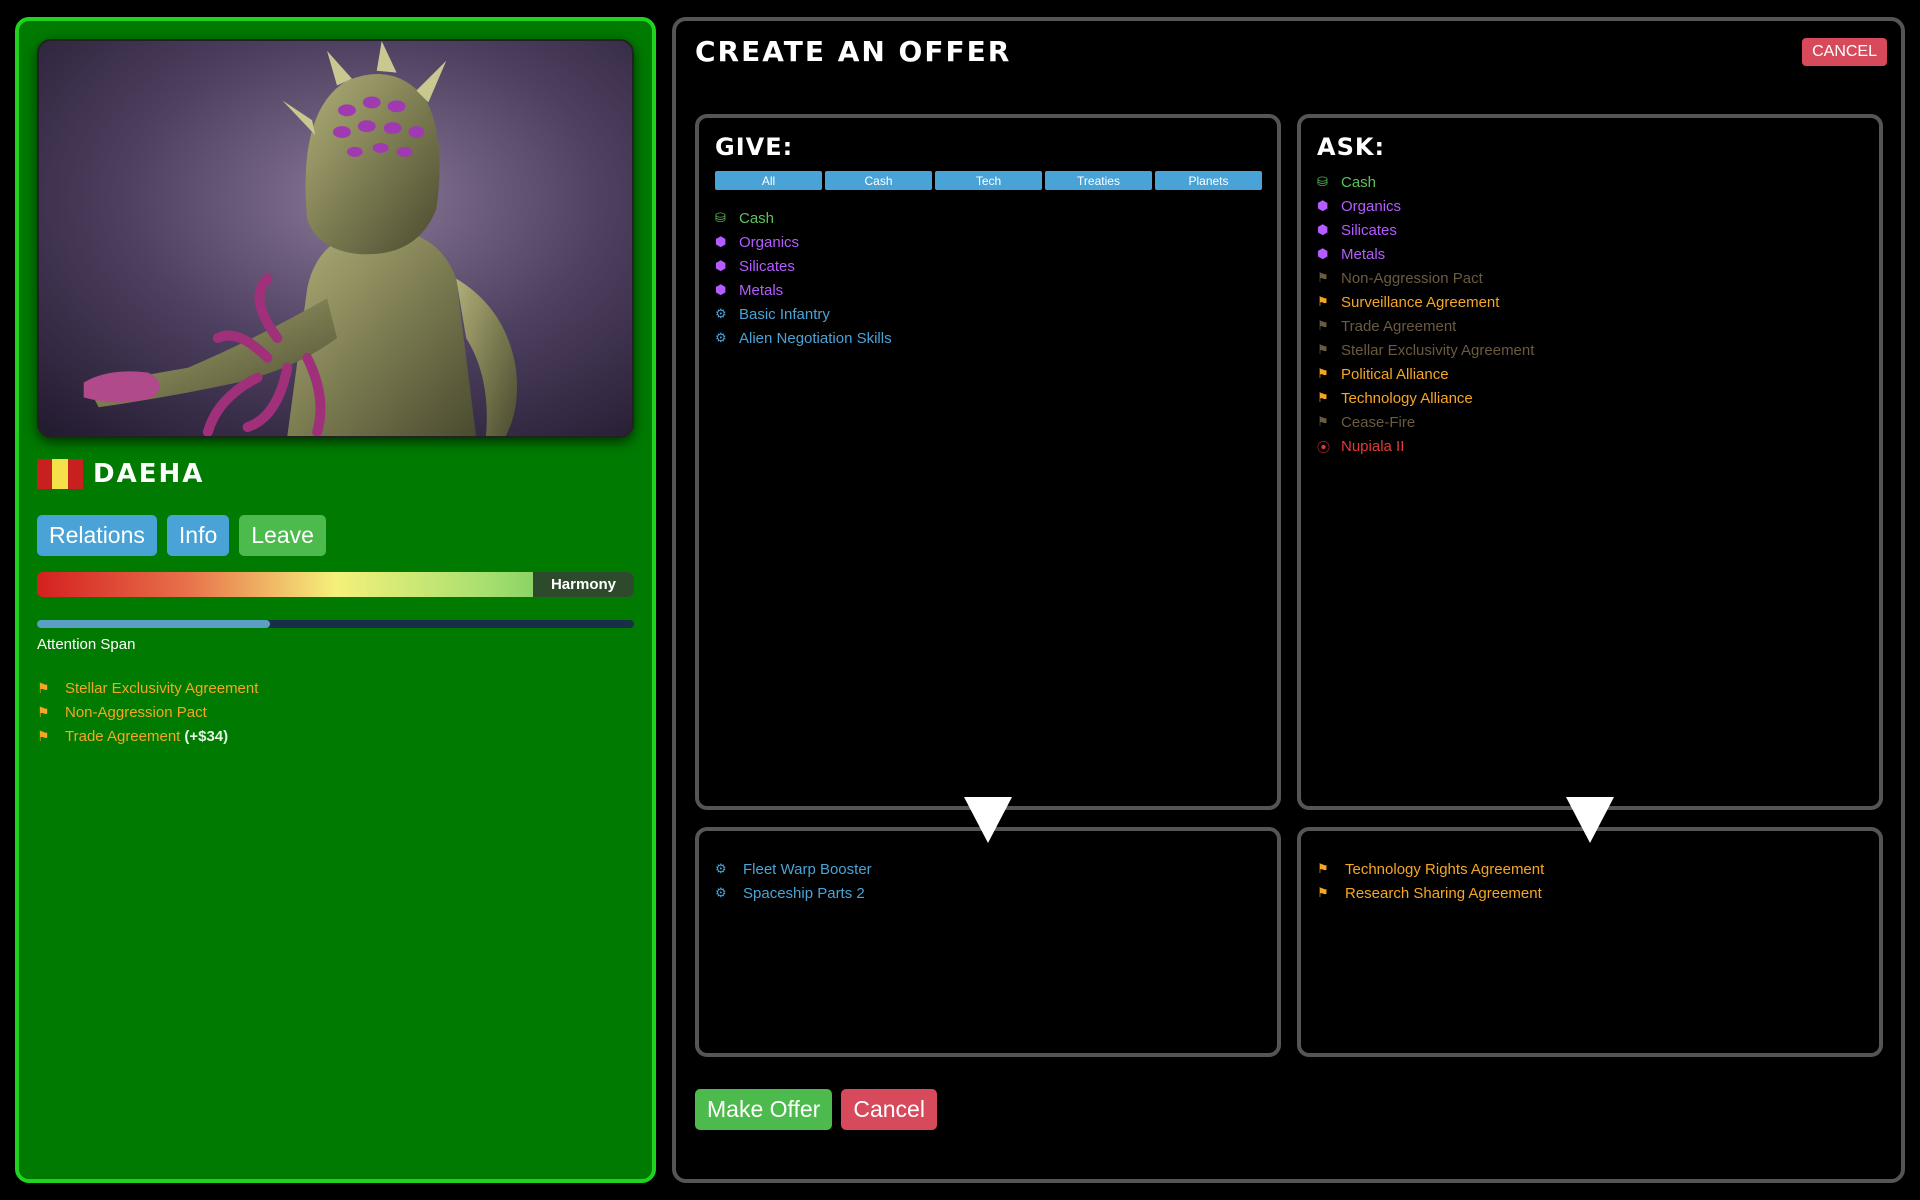 This screenshot has width=1920, height=1200. Describe the element at coordinates (1098, 180) in the screenshot. I see `filter-tab-treaties: Treaties` at that location.